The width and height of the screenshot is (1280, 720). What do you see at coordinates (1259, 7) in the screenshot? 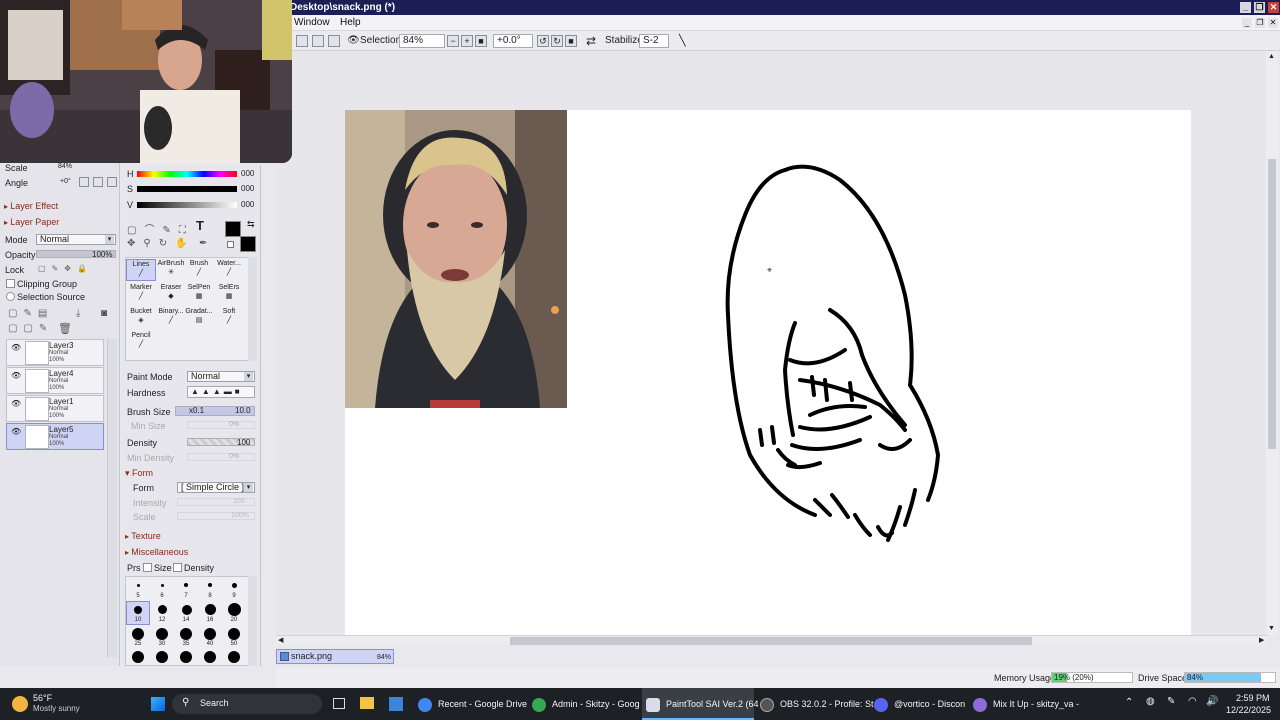
I see `maximize-button: ❐` at bounding box center [1259, 7].